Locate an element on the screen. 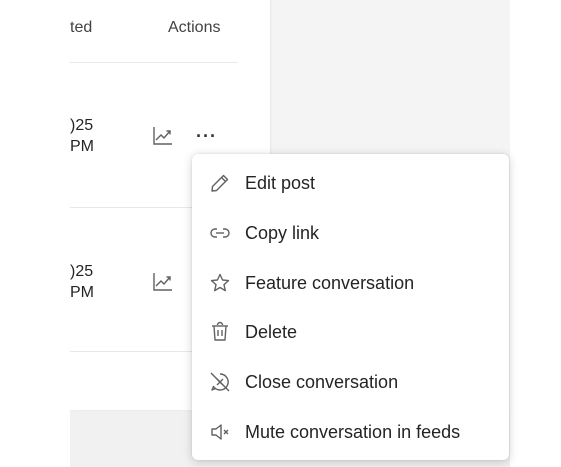  menu-item-label: Feature conversation is located at coordinates (330, 282).